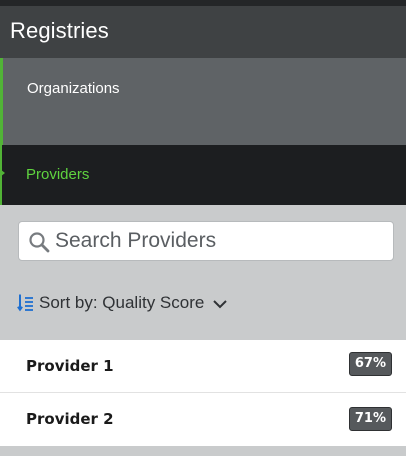  Describe the element at coordinates (59, 30) in the screenshot. I see `page-title: Registries` at that location.